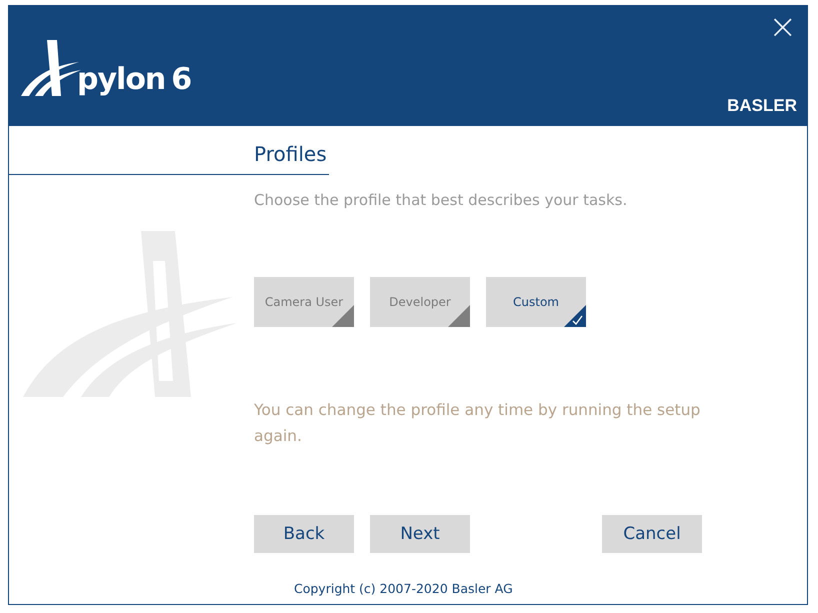  What do you see at coordinates (181, 80) in the screenshot?
I see `version-number: 6` at bounding box center [181, 80].